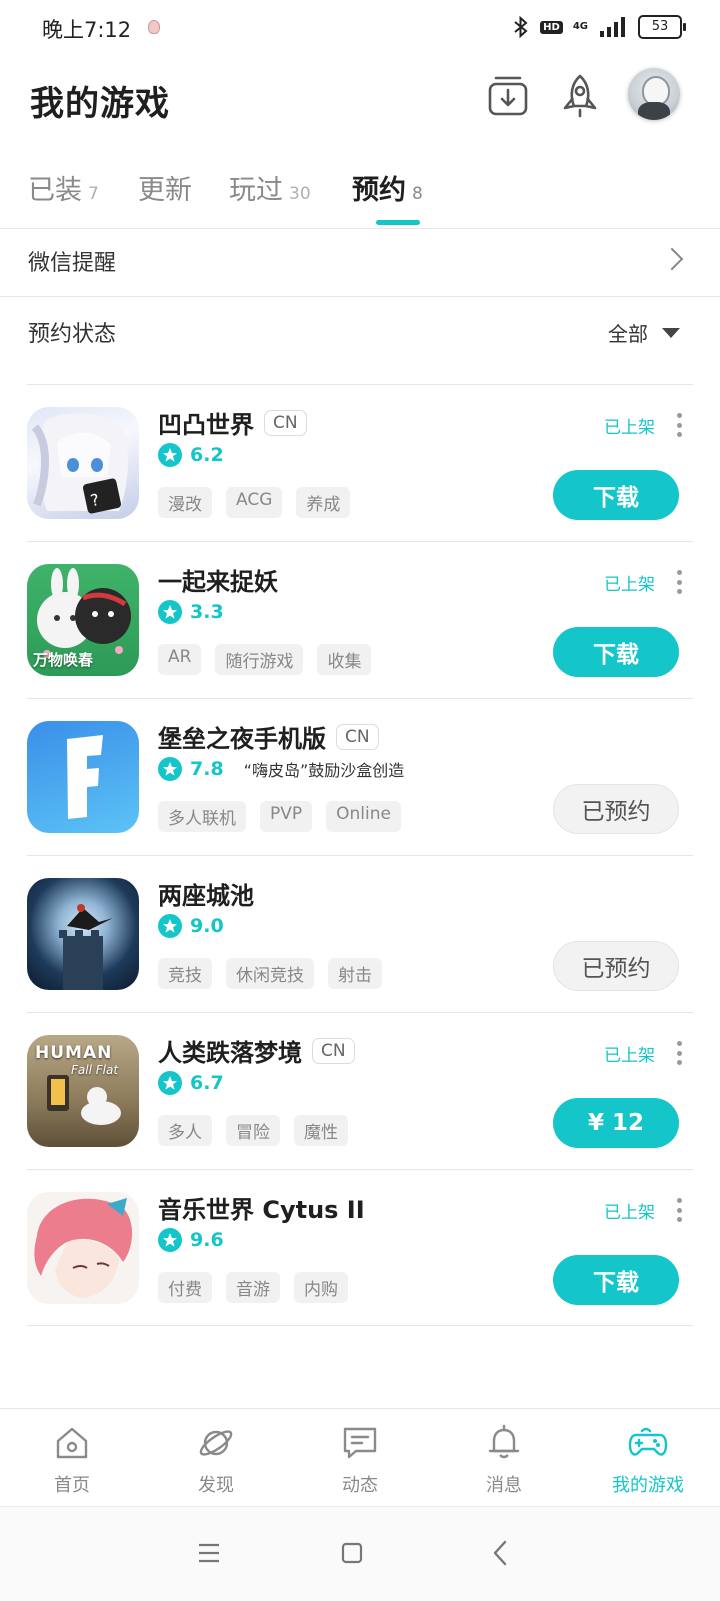  Describe the element at coordinates (253, 1130) in the screenshot. I see `game-tag: 冒险` at that location.